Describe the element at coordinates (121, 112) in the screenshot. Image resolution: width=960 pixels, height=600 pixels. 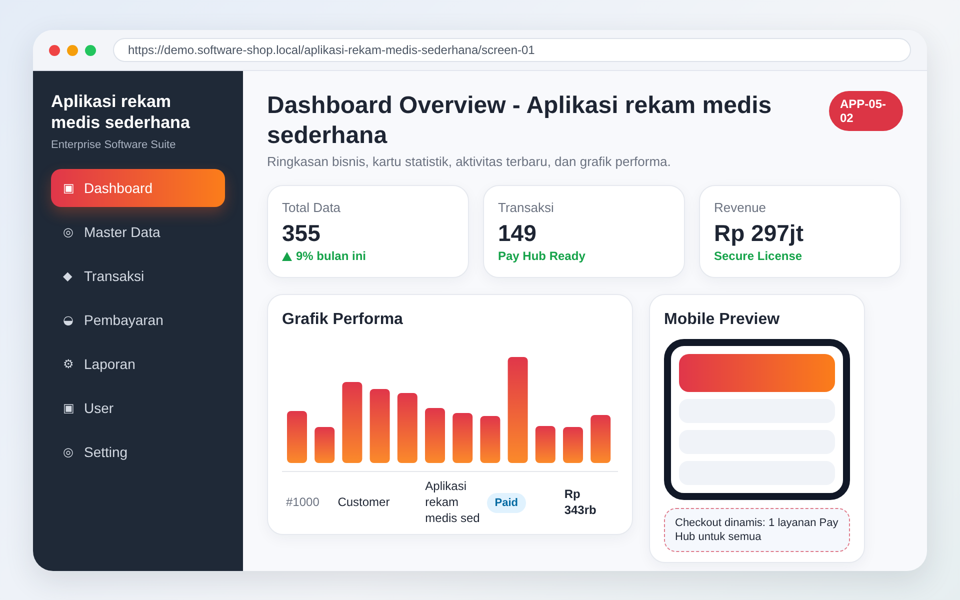
I see `app-title: Aplikasi rekam medis sederhana` at that location.